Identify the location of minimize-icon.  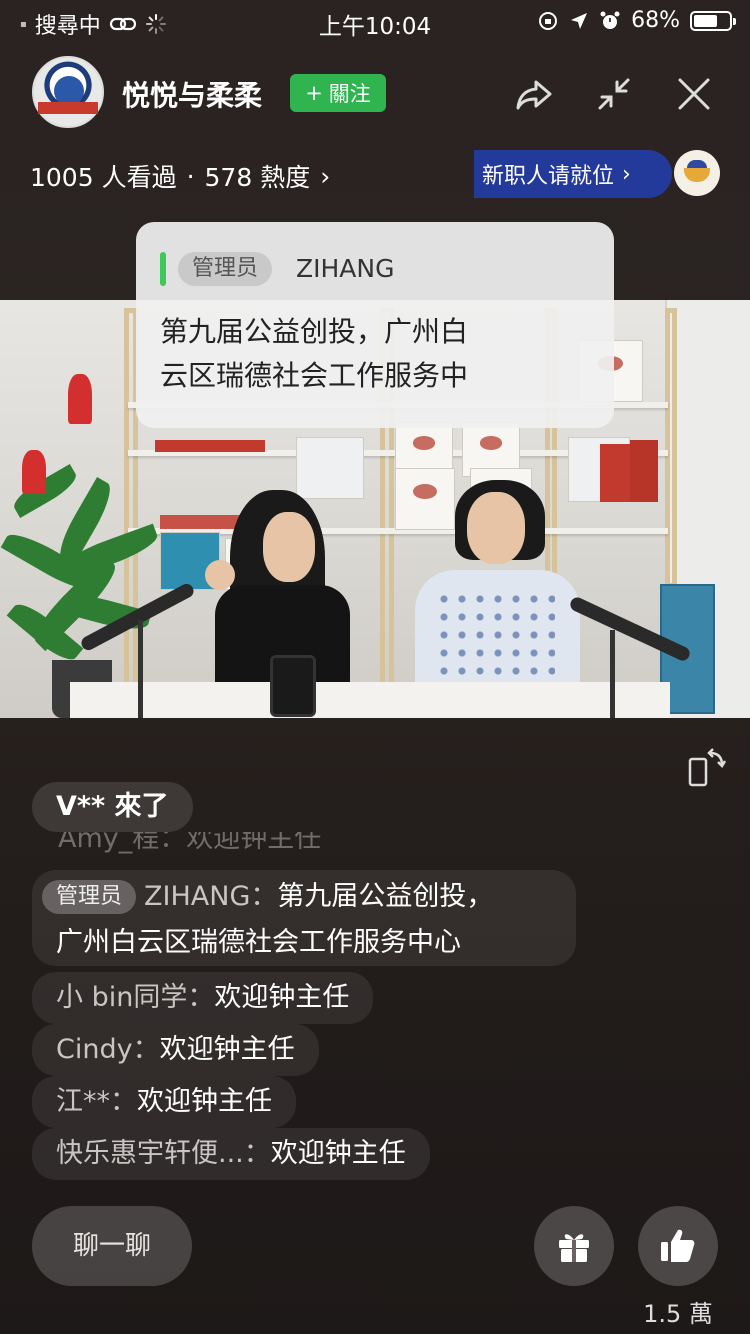
(614, 94).